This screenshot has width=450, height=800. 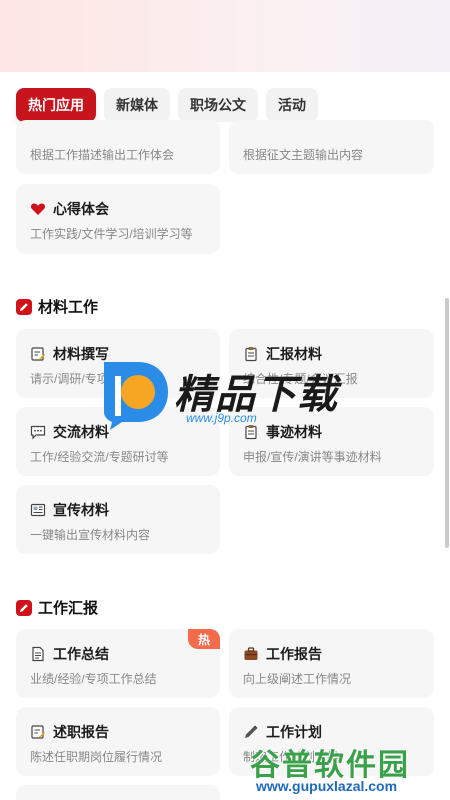 I want to click on category-tabs: 热门应用 新媒体 职场公文 活动, so click(x=167, y=105).